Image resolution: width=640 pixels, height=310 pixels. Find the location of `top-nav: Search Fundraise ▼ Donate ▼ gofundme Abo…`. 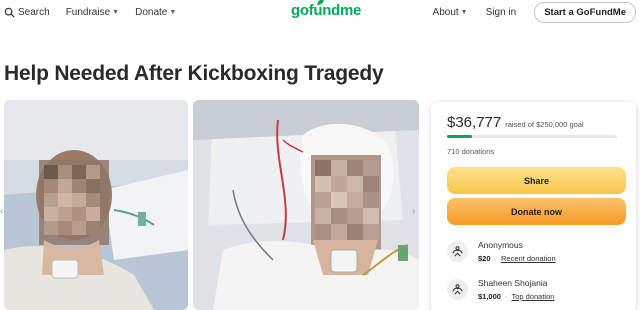

top-nav: Search Fundraise ▼ Donate ▼ gofundme Abo… is located at coordinates (320, 12).